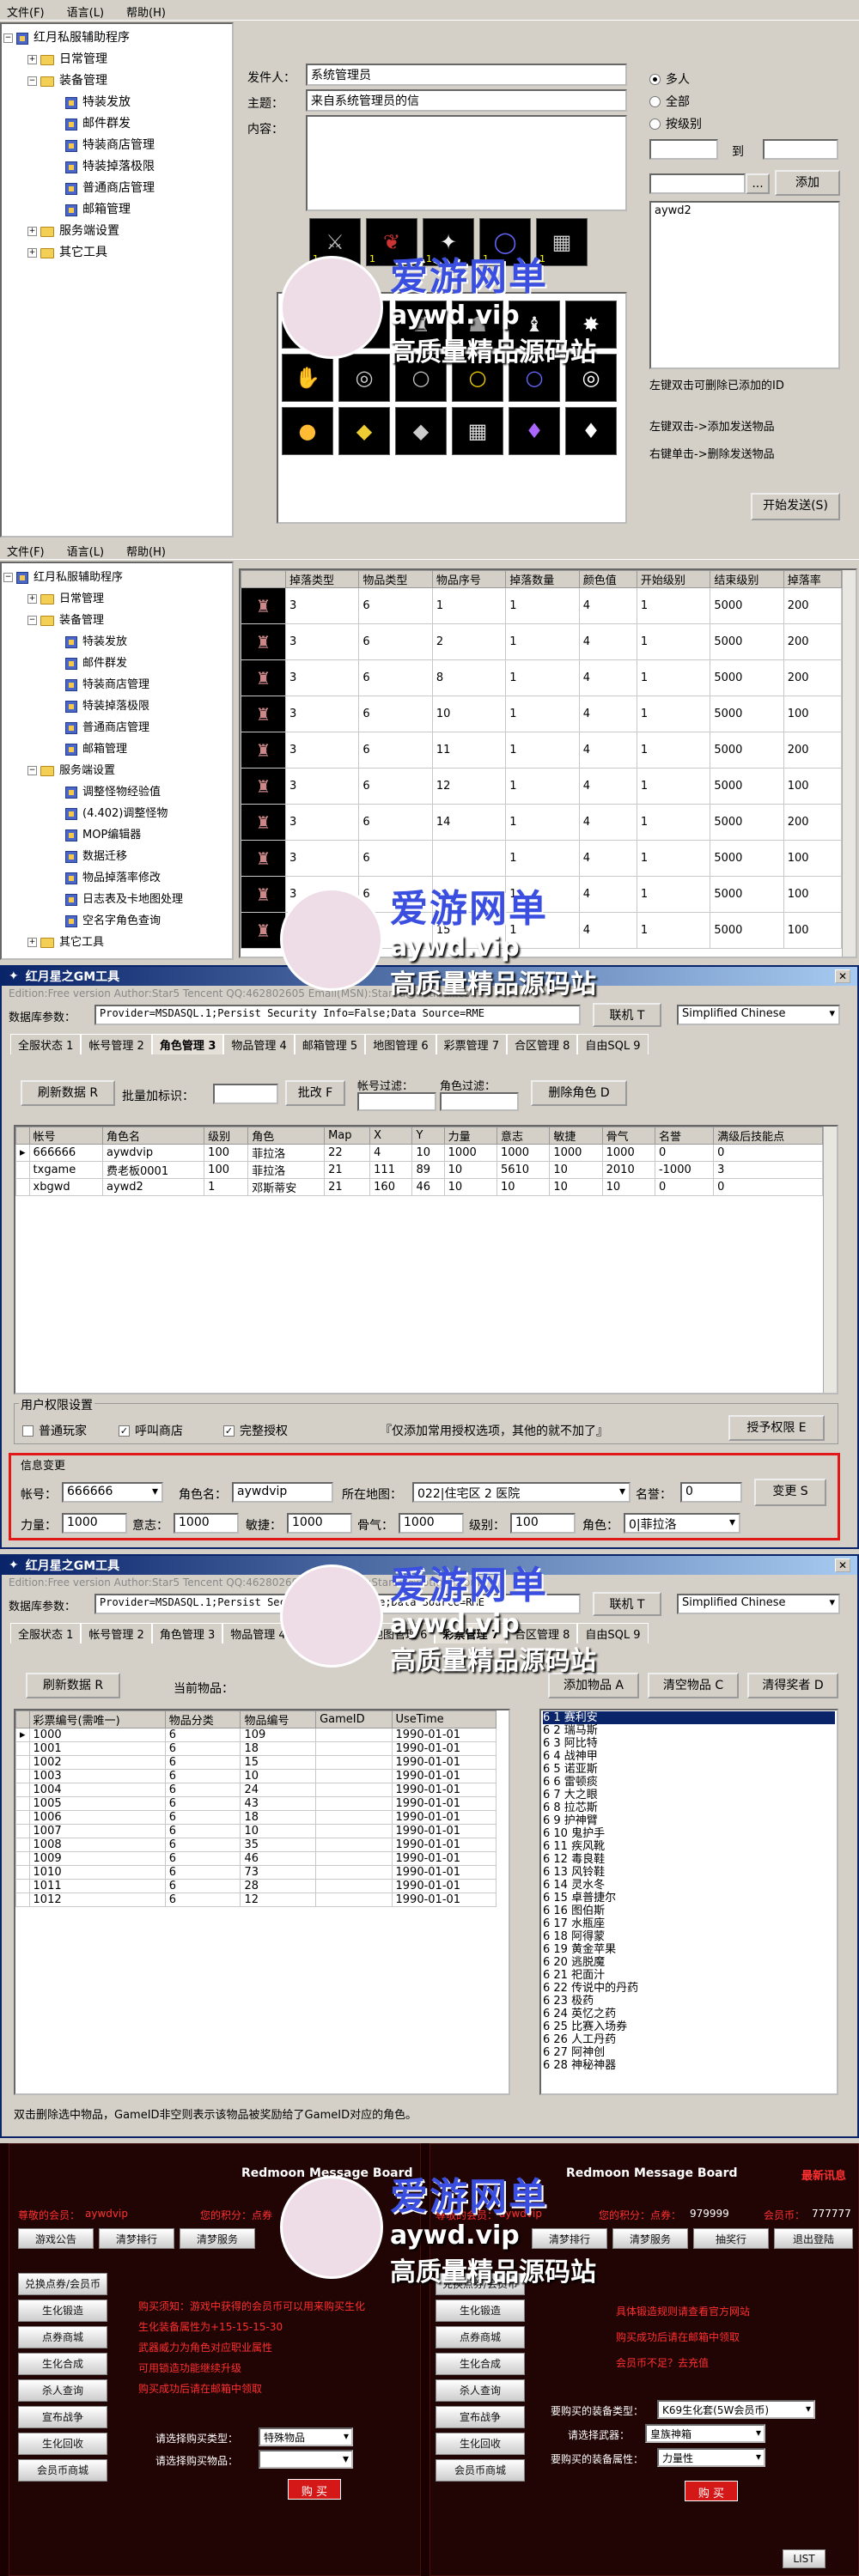  I want to click on table-row: 1010 6 73 1990-01-01, so click(256, 1872).